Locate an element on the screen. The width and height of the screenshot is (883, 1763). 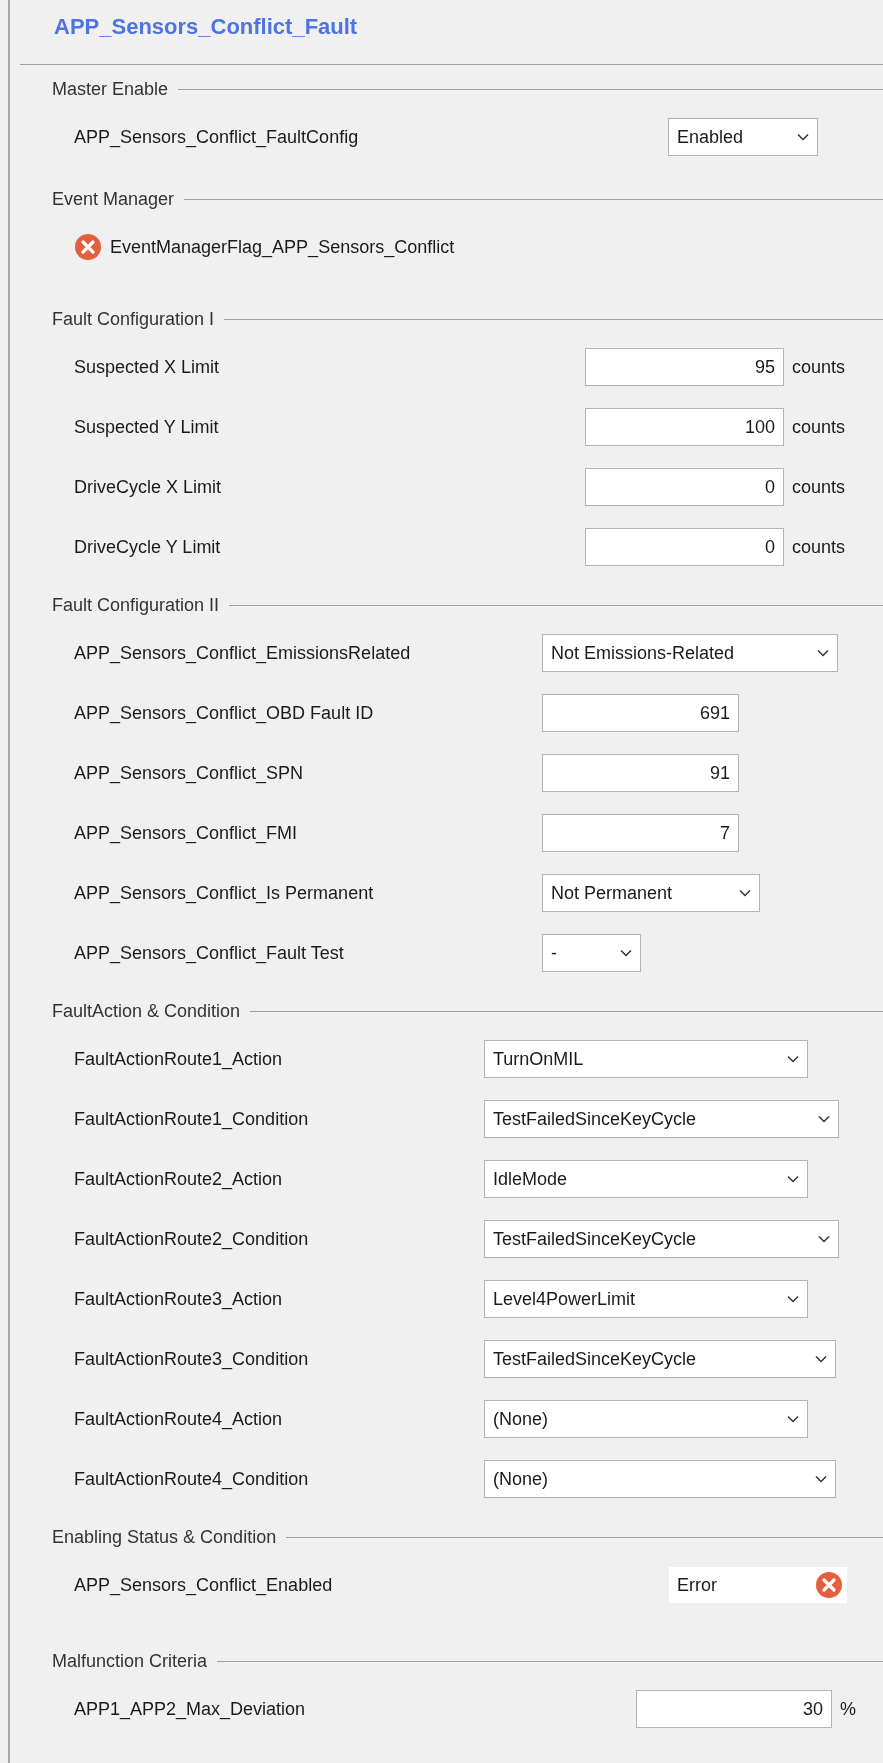
field-label: DriveCycle X Limit is located at coordinates (148, 486).